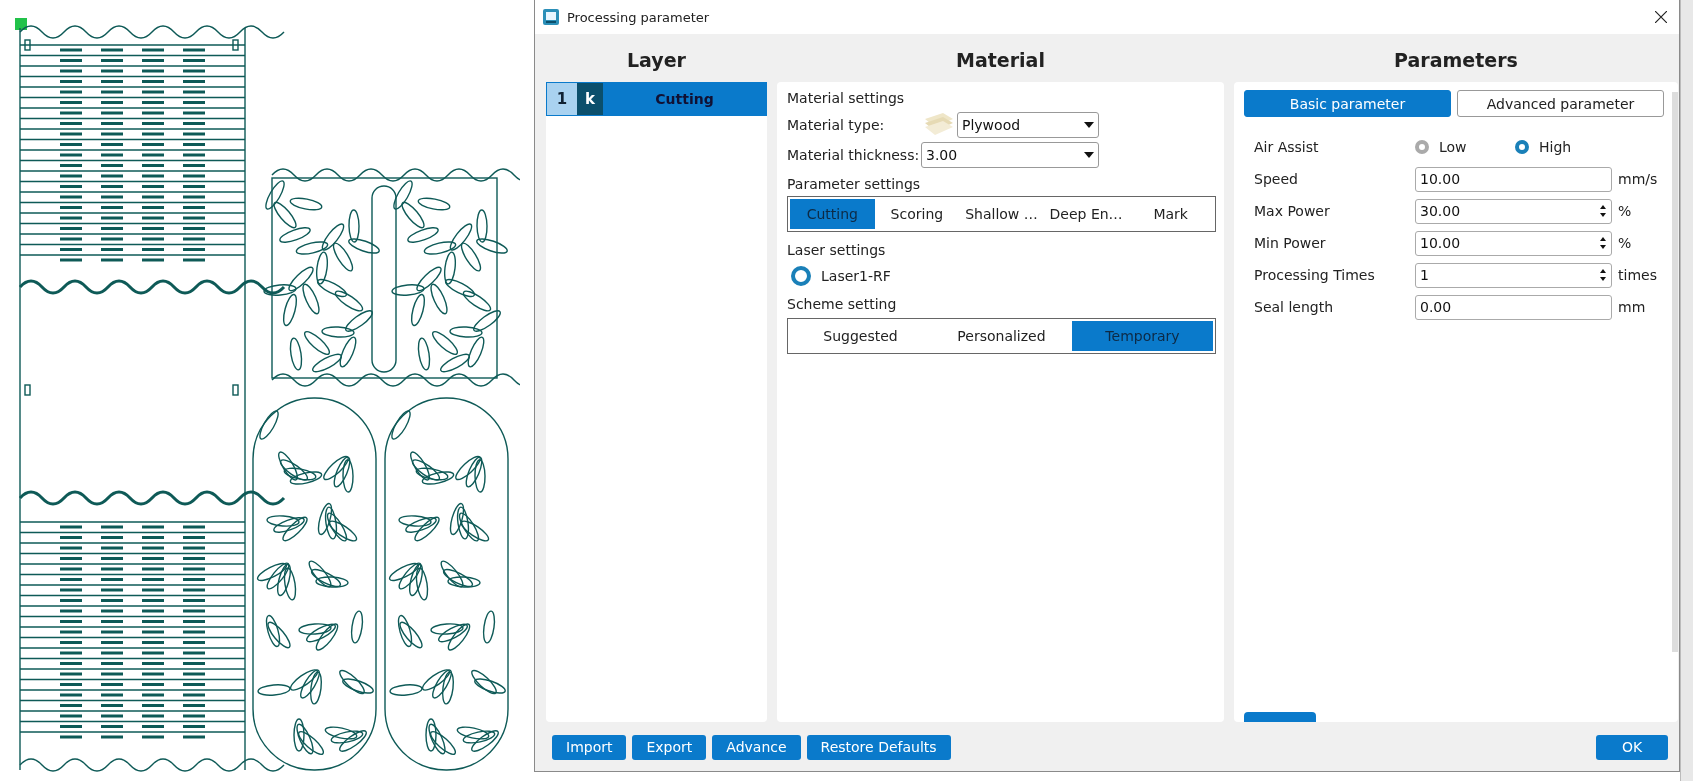  I want to click on action-button: Import, so click(589, 747).